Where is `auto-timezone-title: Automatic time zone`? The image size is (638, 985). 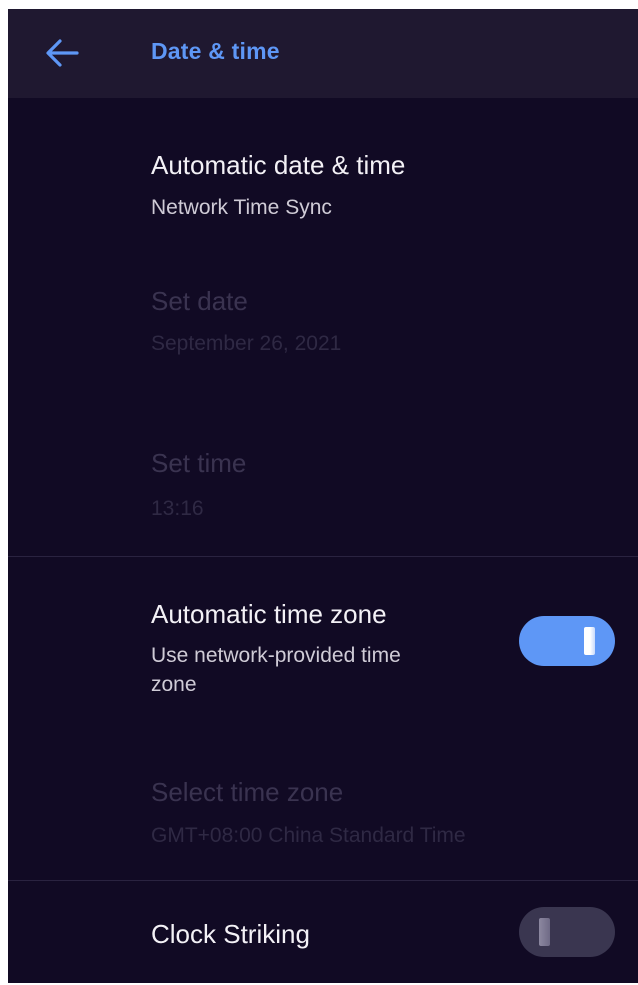 auto-timezone-title: Automatic time zone is located at coordinates (269, 614).